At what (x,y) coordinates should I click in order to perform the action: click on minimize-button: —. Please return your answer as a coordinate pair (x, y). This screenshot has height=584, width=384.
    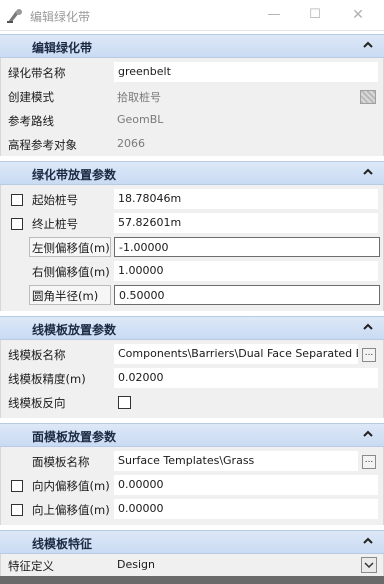
    Looking at the image, I should click on (274, 15).